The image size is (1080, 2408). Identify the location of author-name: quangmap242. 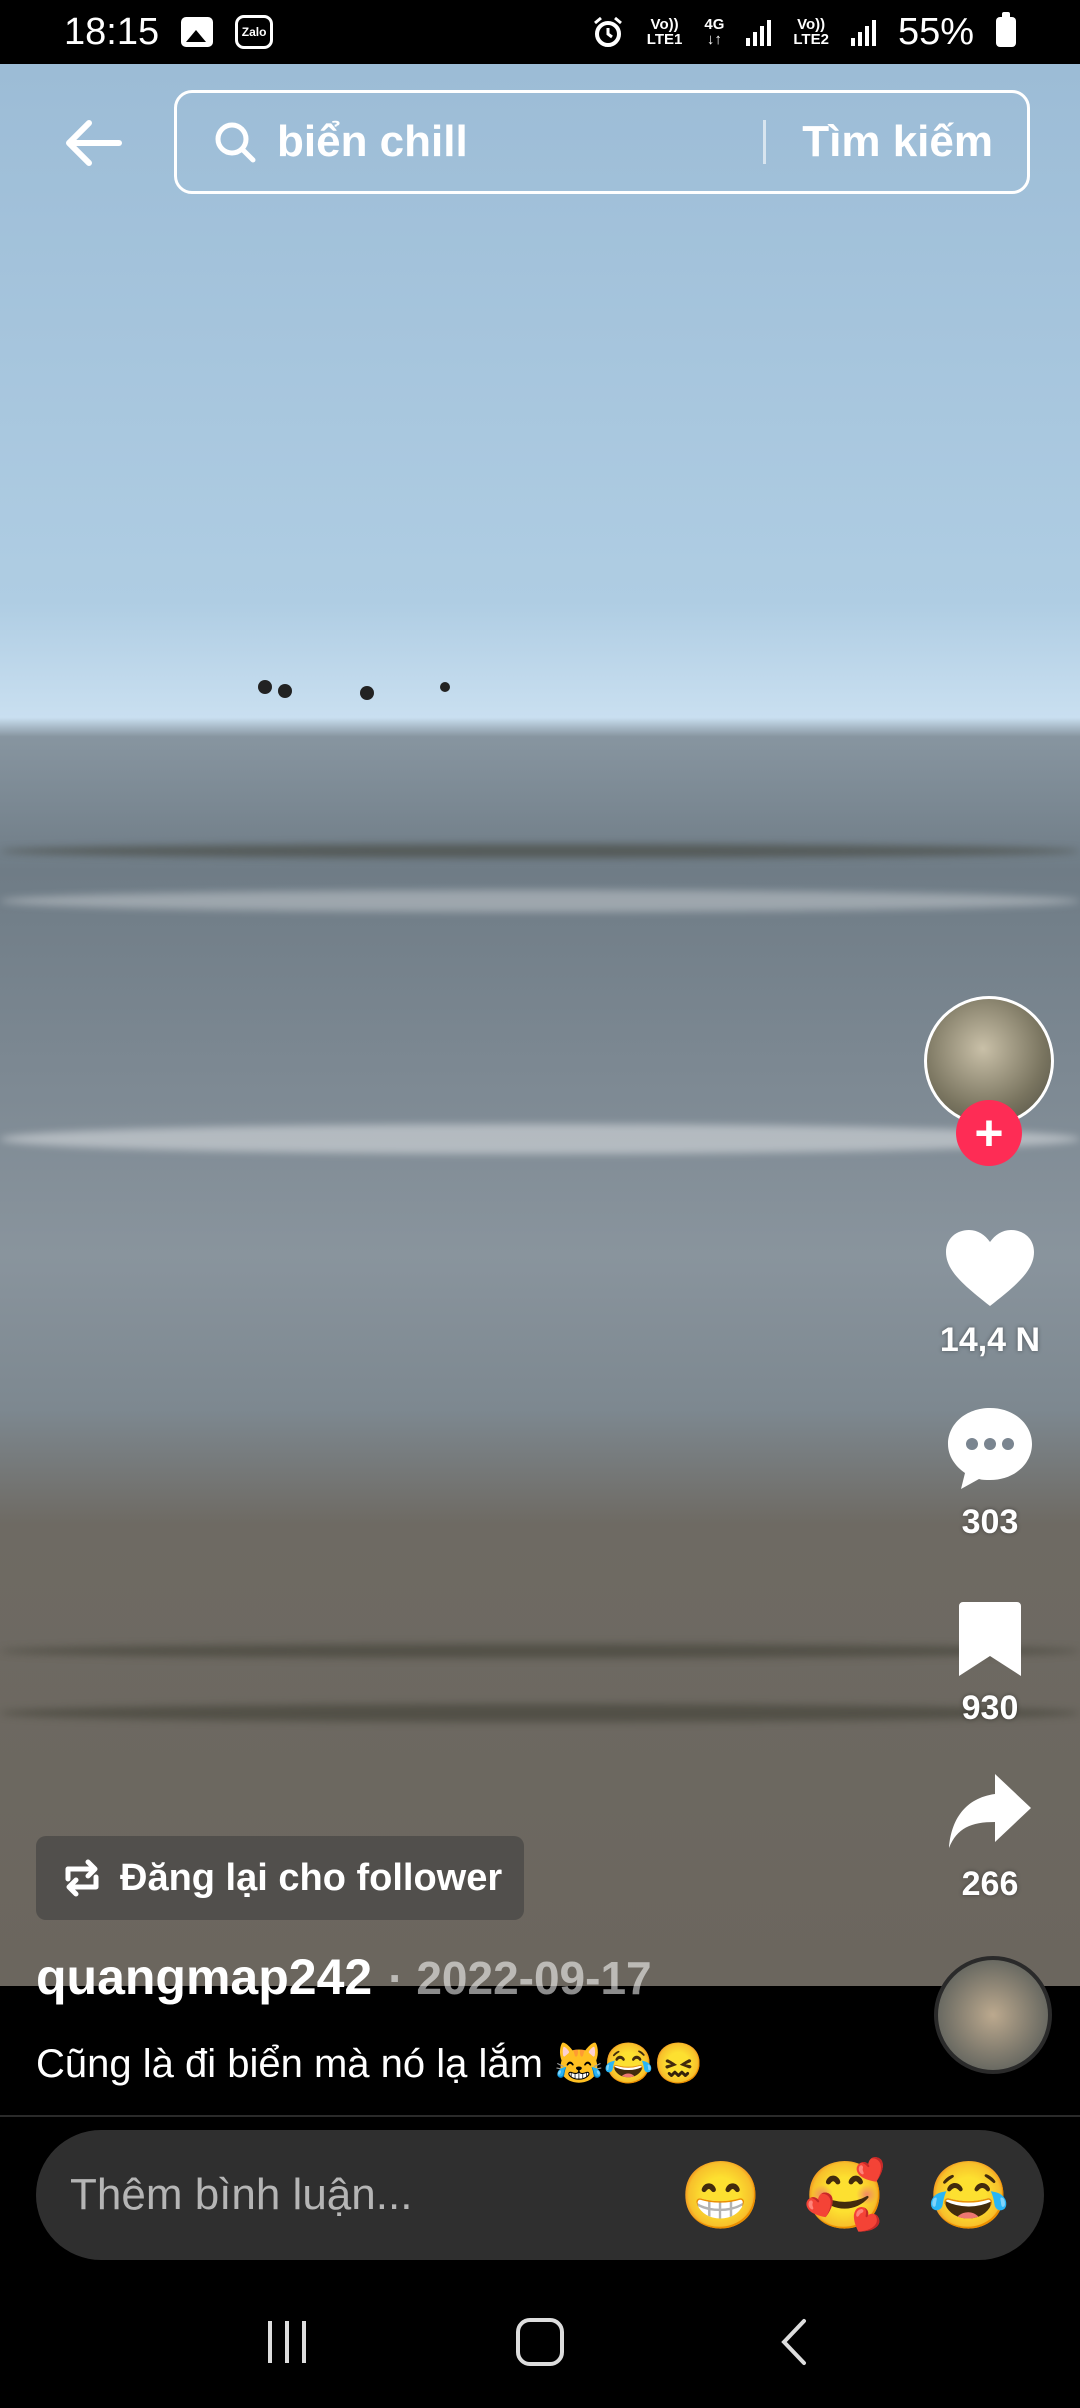
(204, 1977).